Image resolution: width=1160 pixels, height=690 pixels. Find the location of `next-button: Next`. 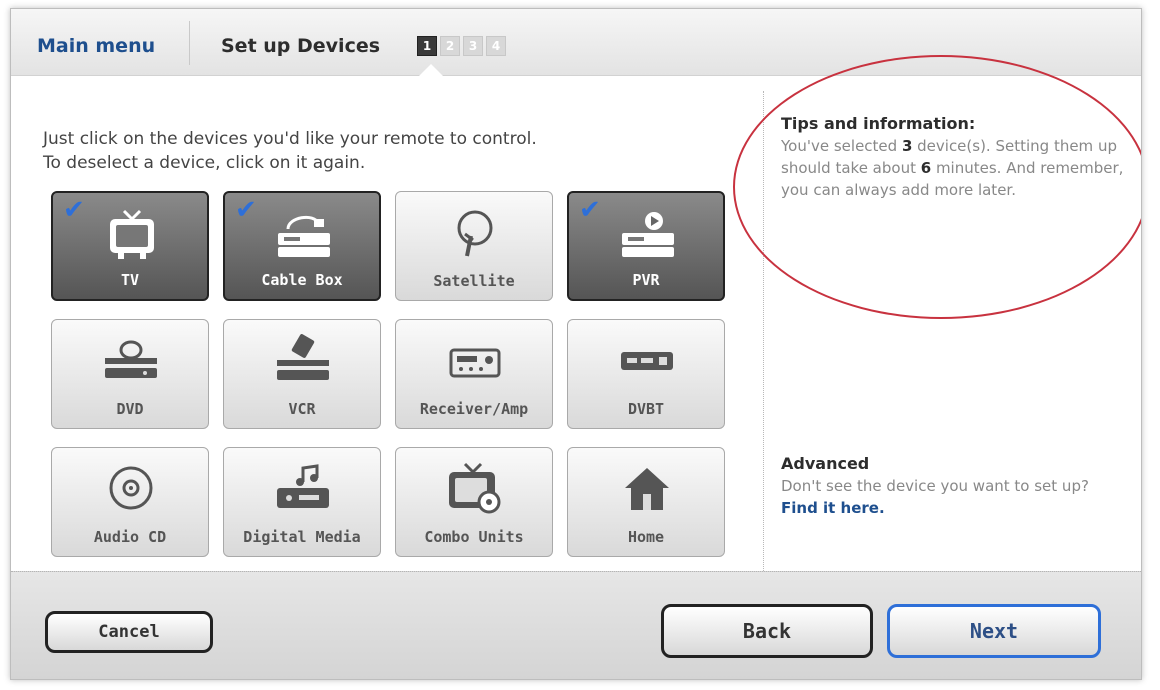

next-button: Next is located at coordinates (994, 631).